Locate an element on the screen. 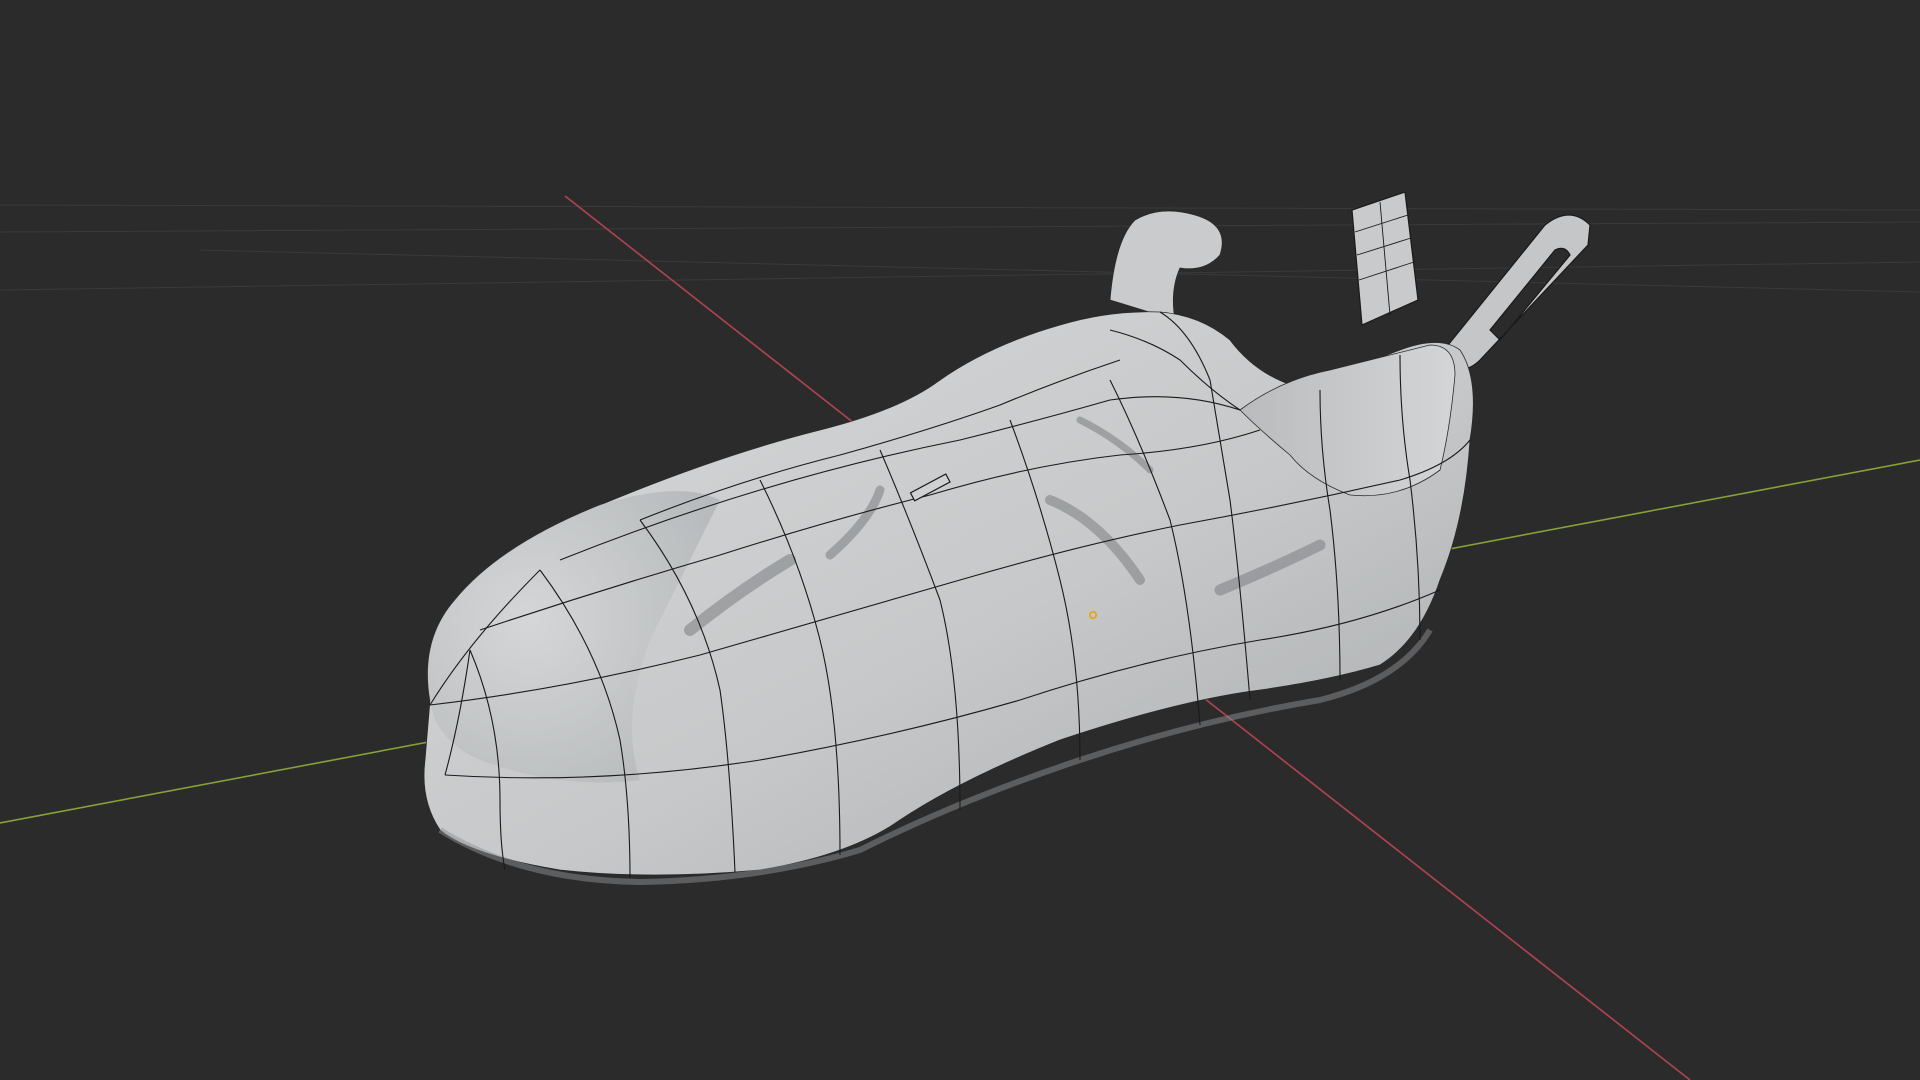 The height and width of the screenshot is (1080, 1920). heel-pull-loop is located at coordinates (1515, 292).